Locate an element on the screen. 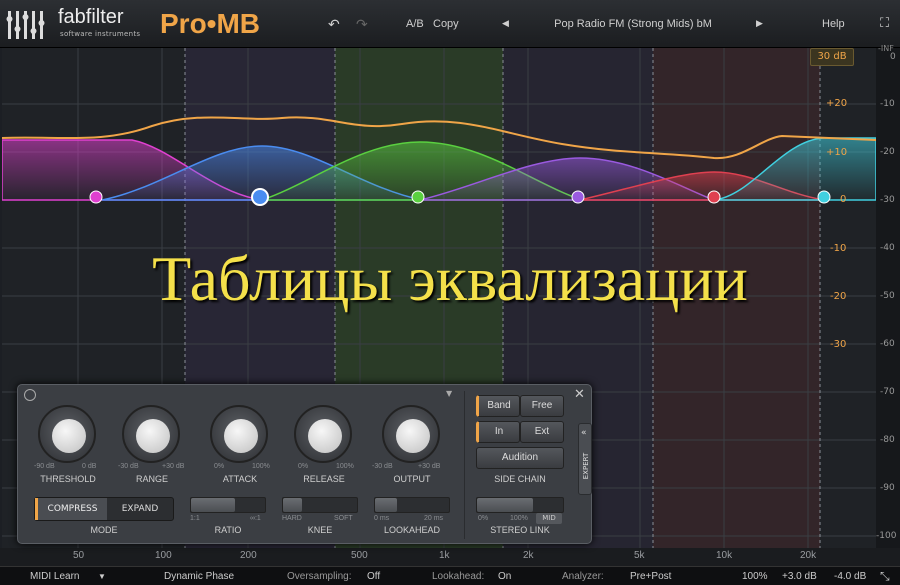 The height and width of the screenshot is (585, 900). freq-1k: 1k is located at coordinates (444, 555).